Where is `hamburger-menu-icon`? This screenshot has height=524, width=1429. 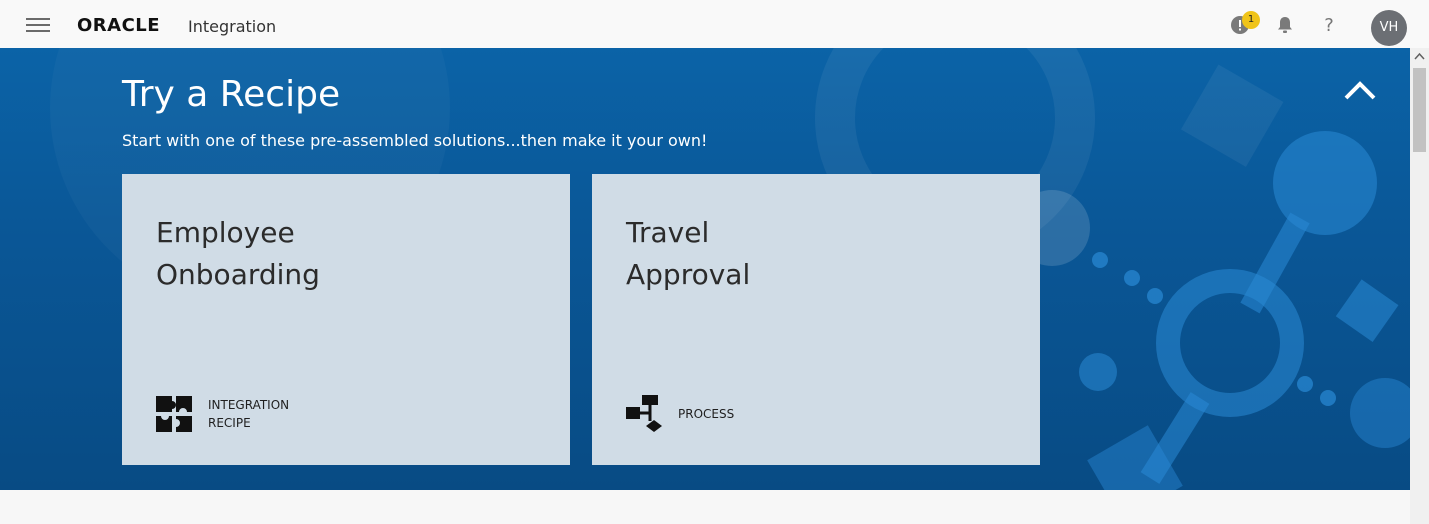 hamburger-menu-icon is located at coordinates (38, 25).